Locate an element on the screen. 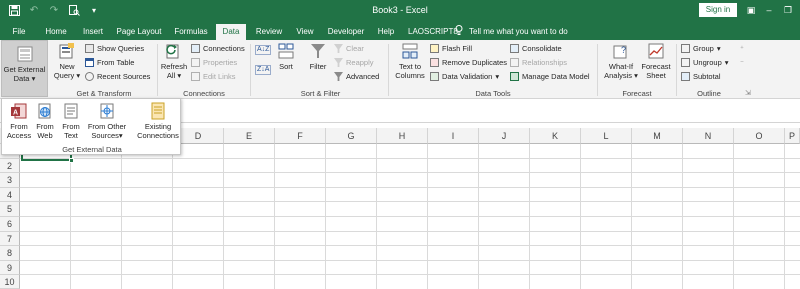 This screenshot has width=800, height=289. sign-in-button: Sign in is located at coordinates (718, 10).